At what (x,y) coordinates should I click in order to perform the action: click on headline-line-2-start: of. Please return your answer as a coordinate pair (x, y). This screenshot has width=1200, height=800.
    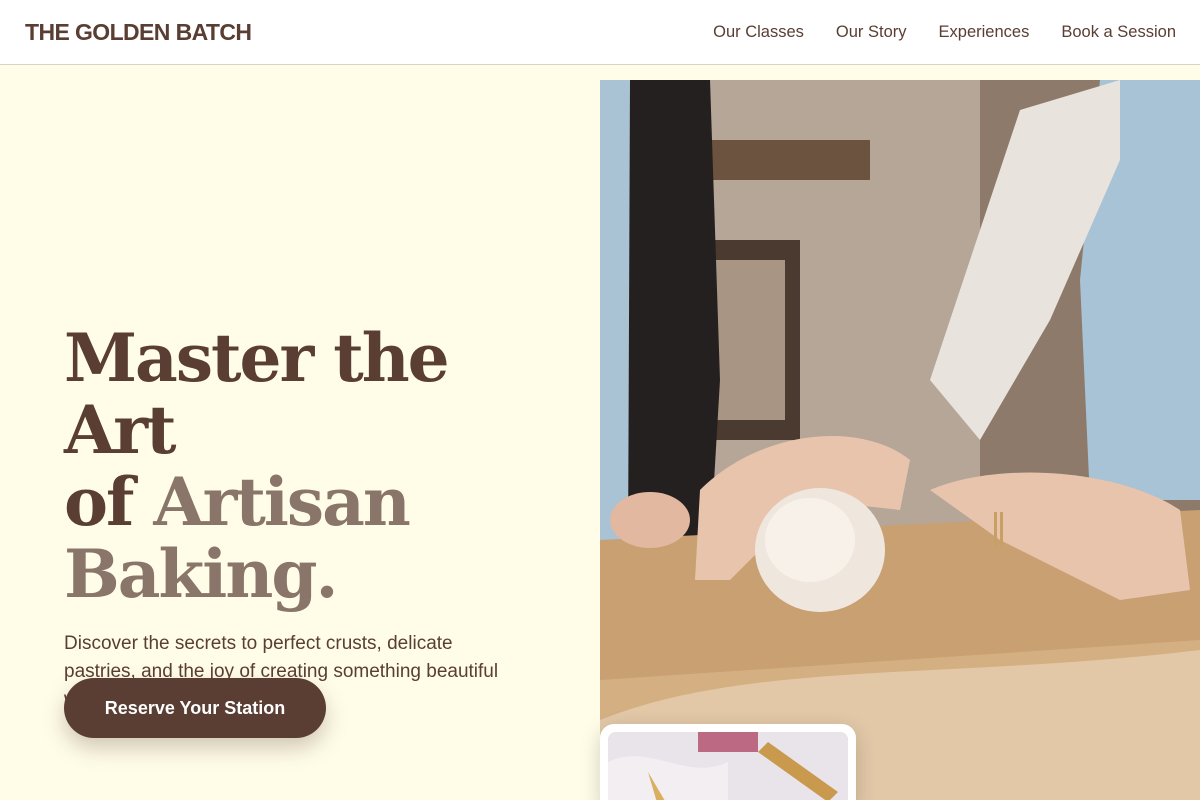
    Looking at the image, I should click on (109, 502).